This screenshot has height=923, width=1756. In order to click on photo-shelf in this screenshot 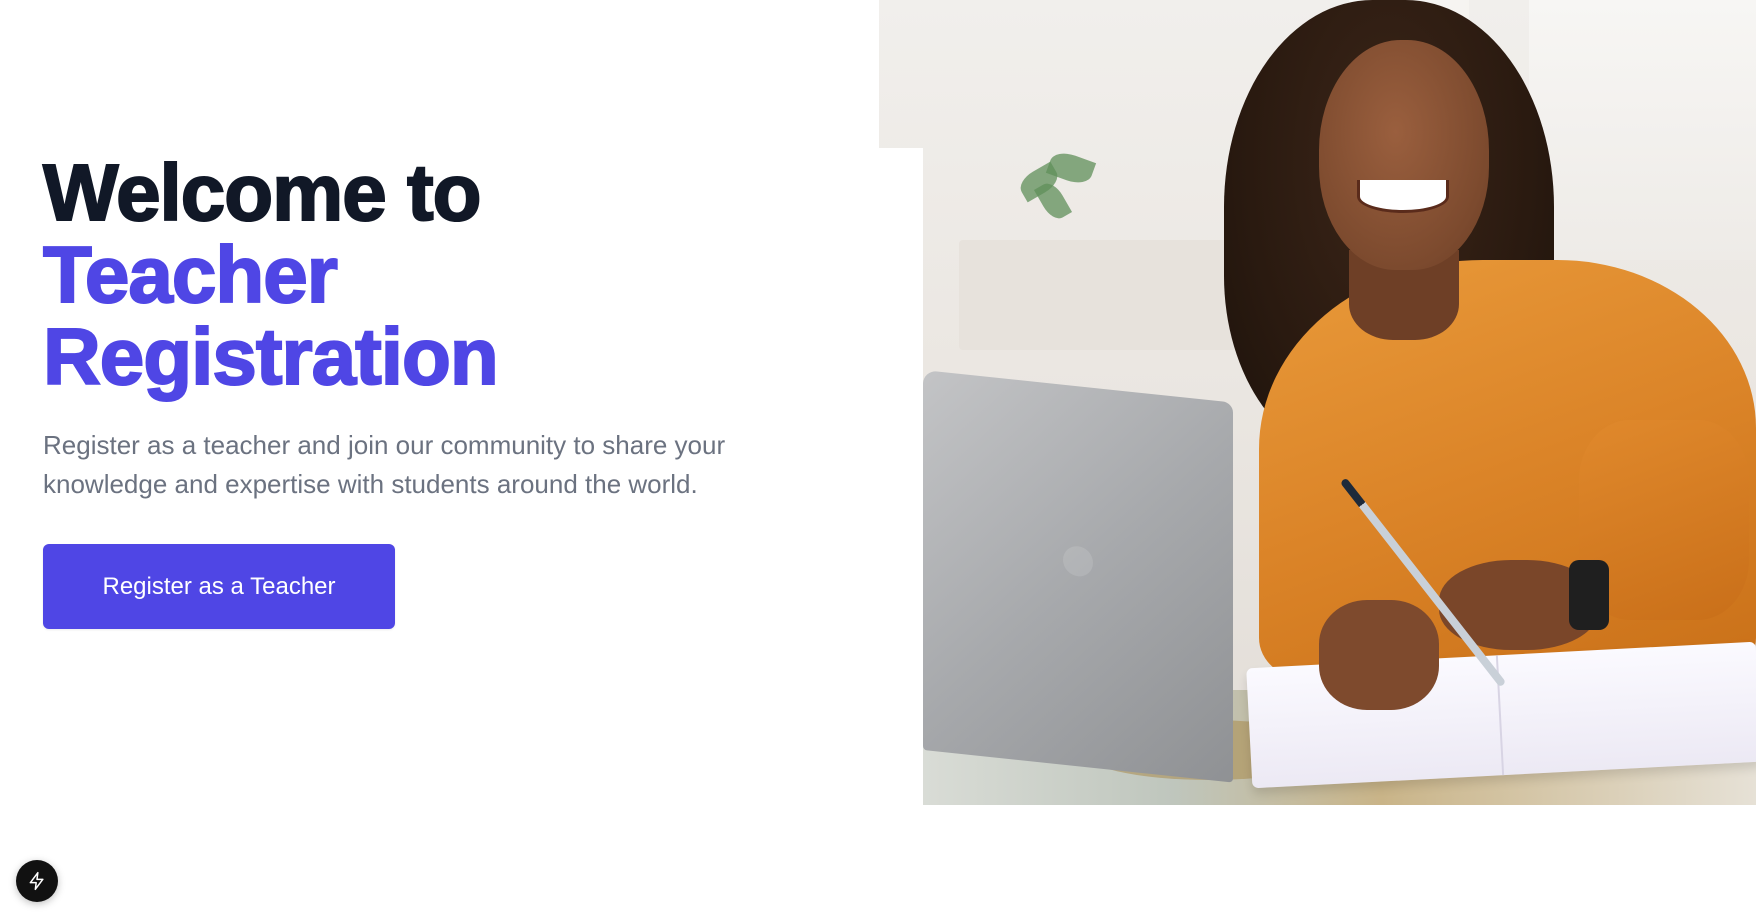, I will do `click(1109, 295)`.